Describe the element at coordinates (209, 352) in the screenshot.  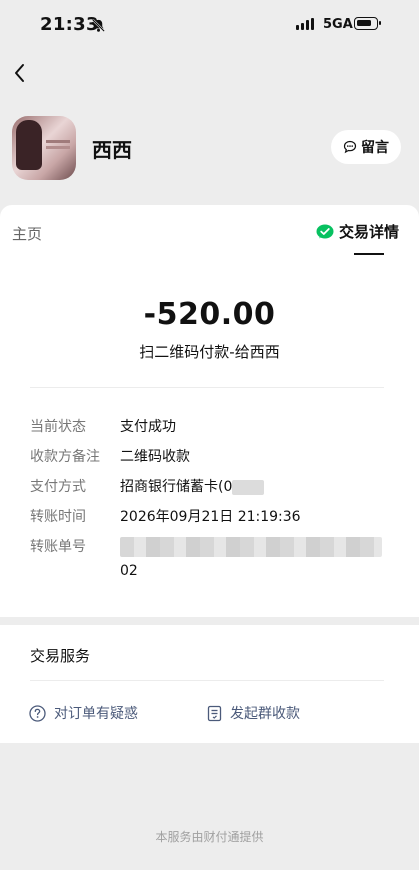
I see `transaction-description: 扫二维码付款-给西西` at that location.